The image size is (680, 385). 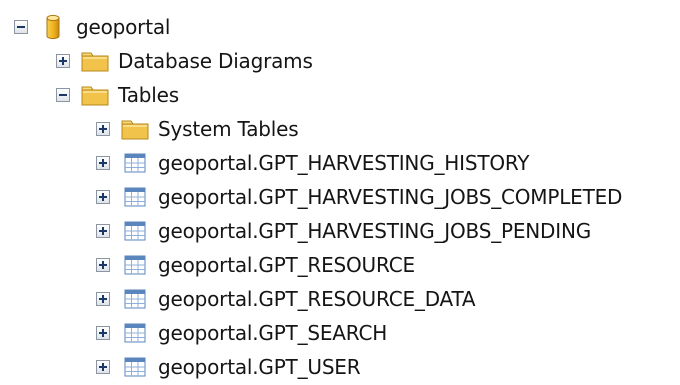 What do you see at coordinates (53, 27) in the screenshot?
I see `database-icon` at bounding box center [53, 27].